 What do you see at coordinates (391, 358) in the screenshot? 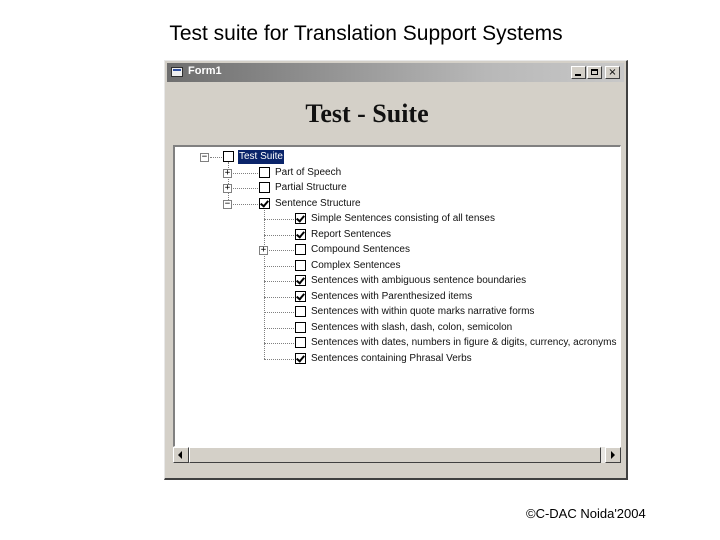
I see `tree-node-label: Sentences containing Phrasal Verbs` at bounding box center [391, 358].